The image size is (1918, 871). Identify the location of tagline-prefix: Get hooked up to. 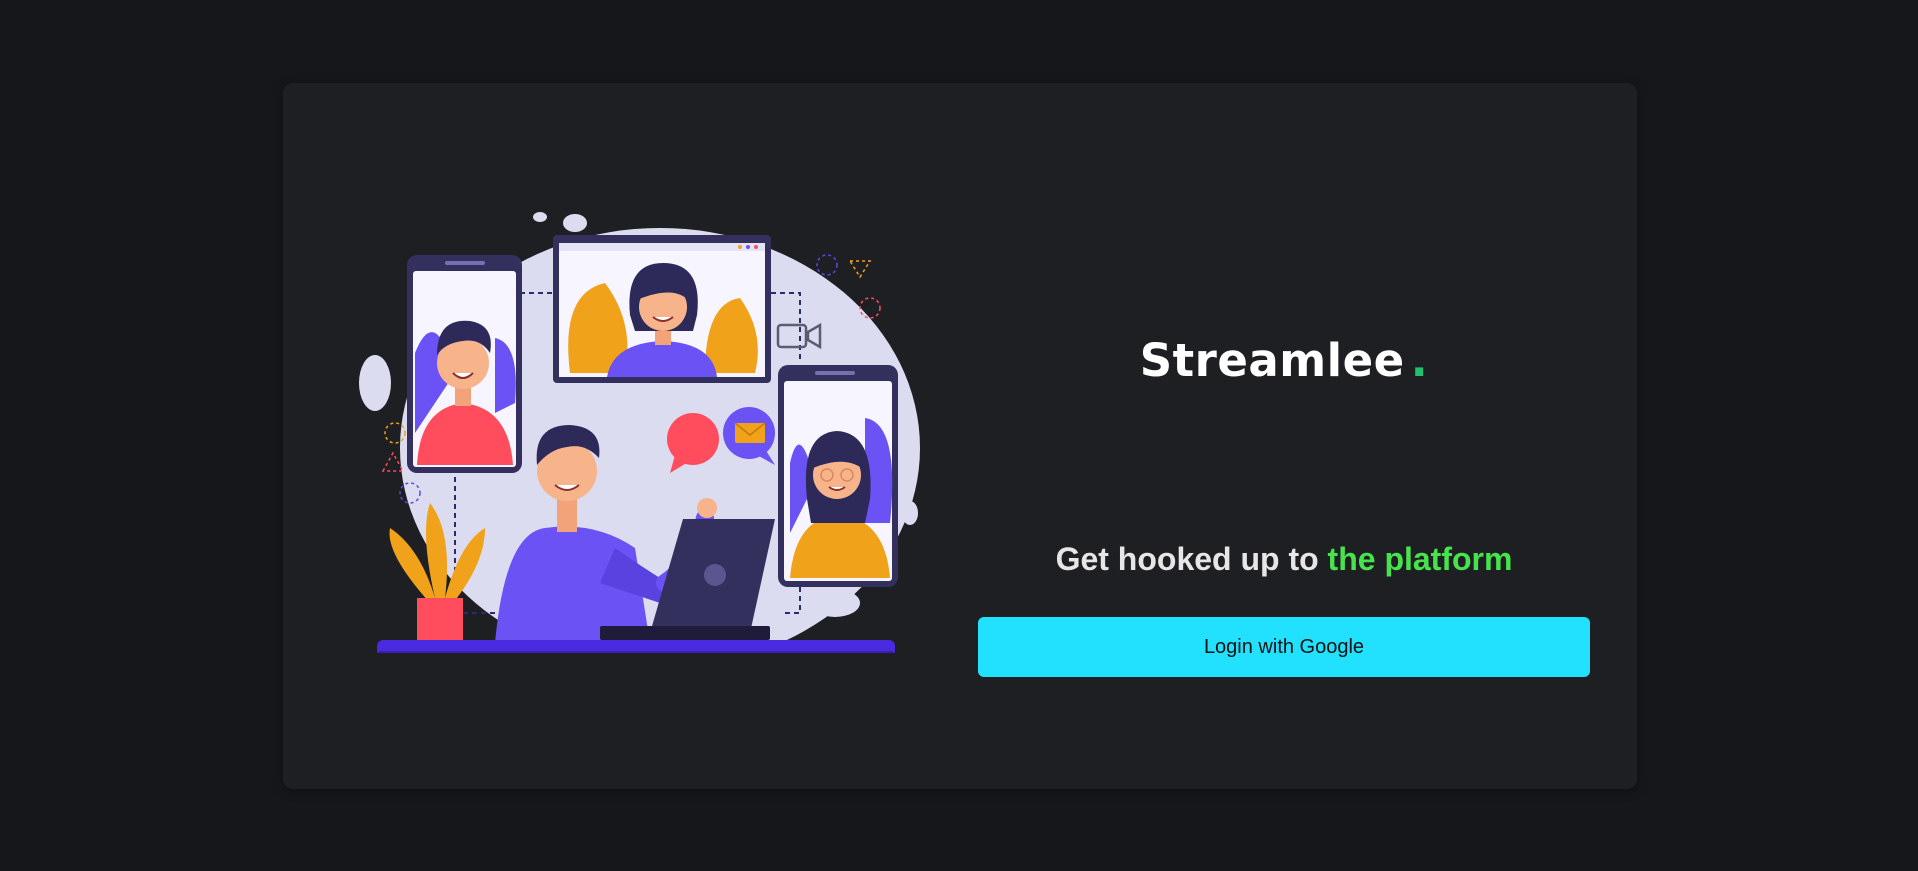
(1191, 559).